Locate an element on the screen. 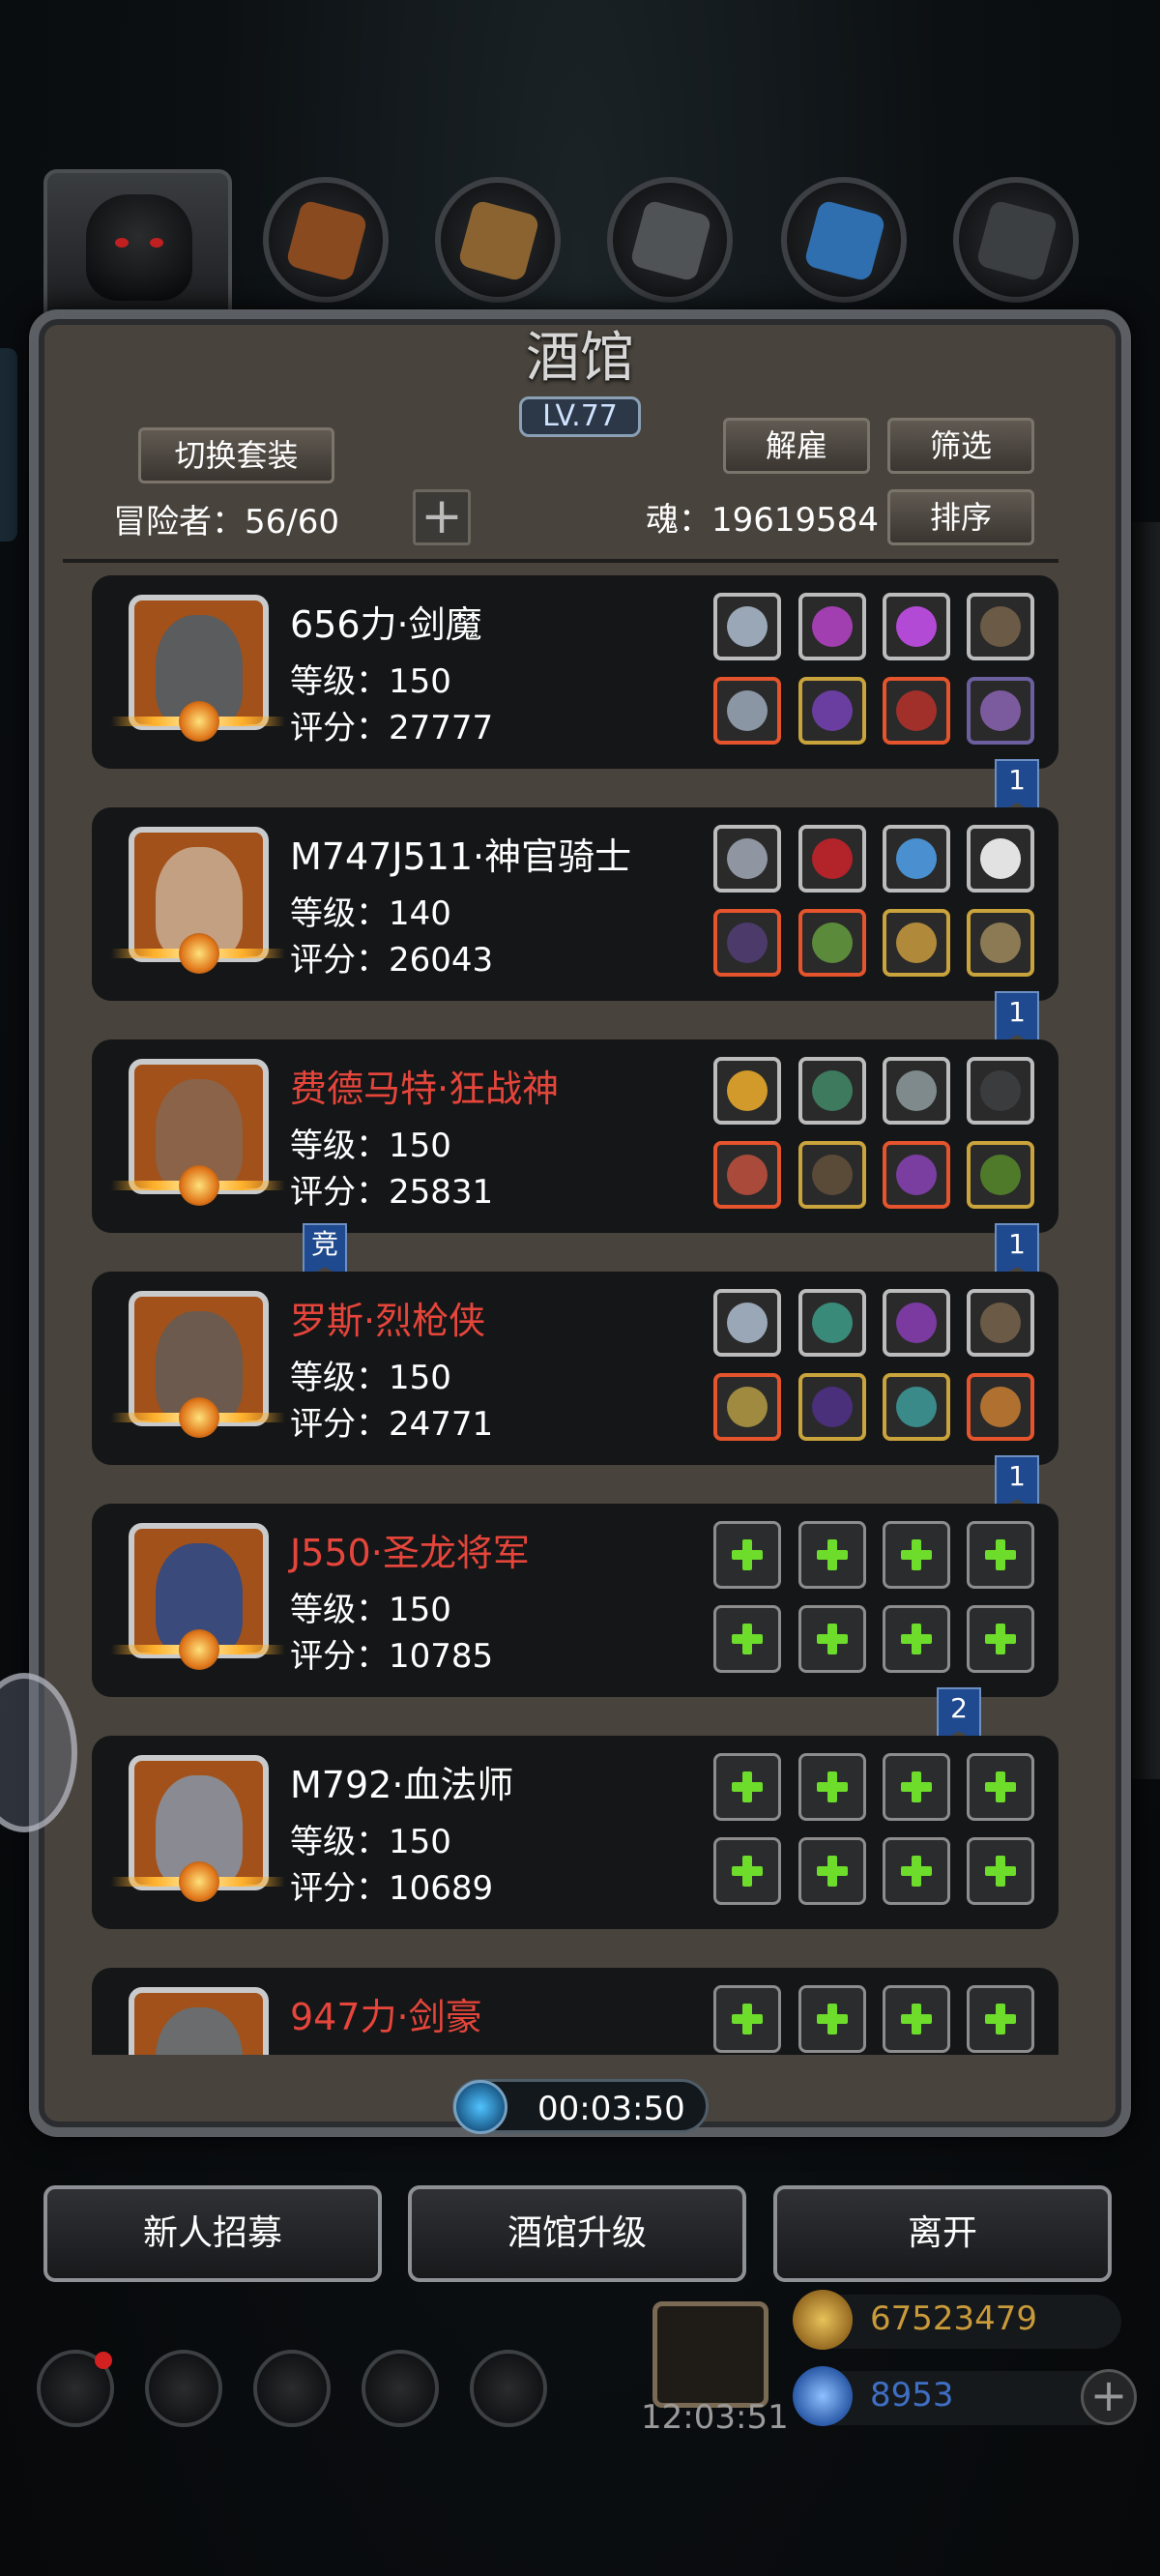  tab-wood is located at coordinates (498, 240).